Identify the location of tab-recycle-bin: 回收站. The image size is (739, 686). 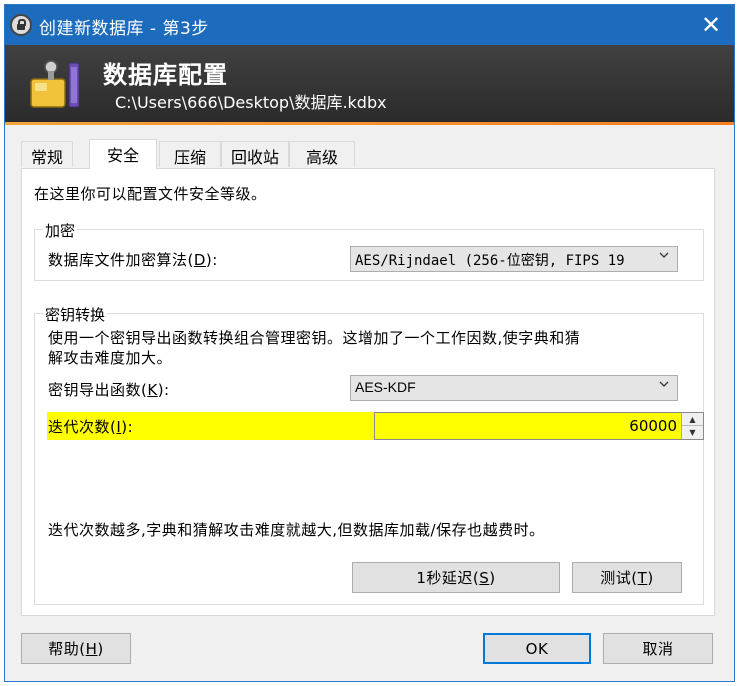
(255, 154).